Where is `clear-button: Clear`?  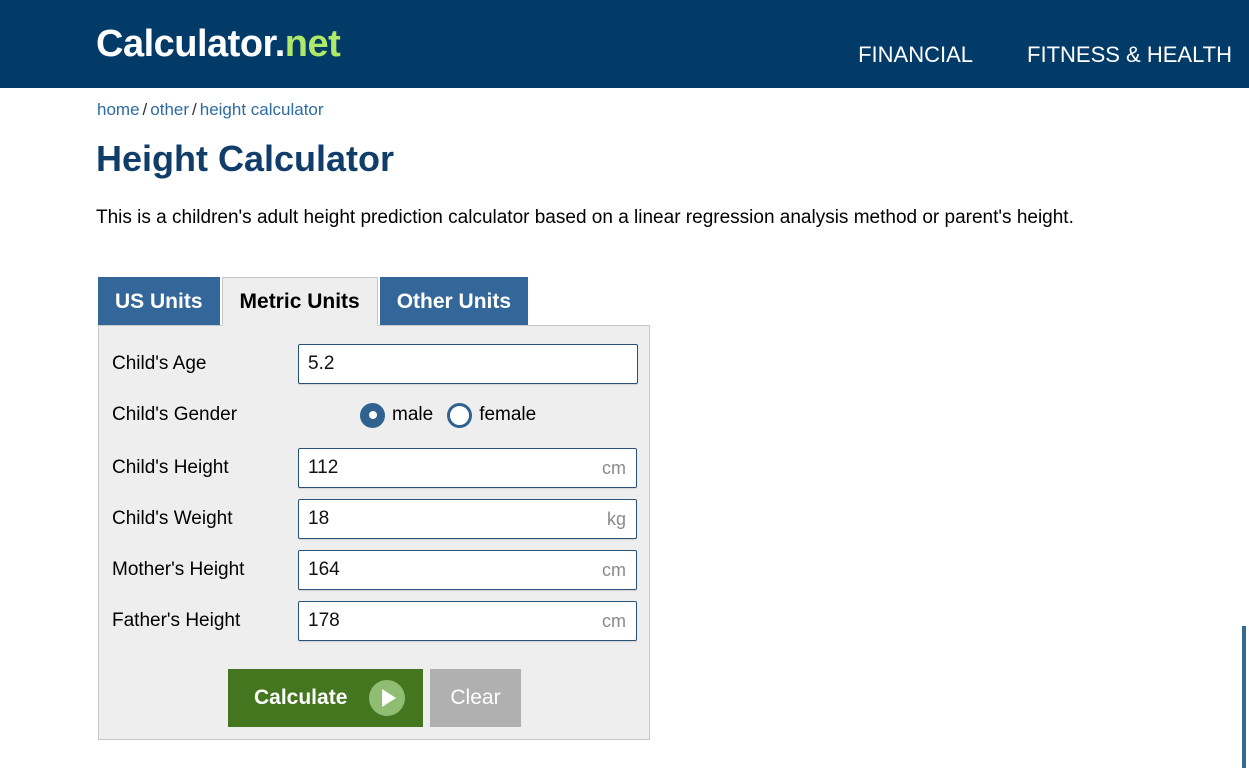
clear-button: Clear is located at coordinates (475, 698).